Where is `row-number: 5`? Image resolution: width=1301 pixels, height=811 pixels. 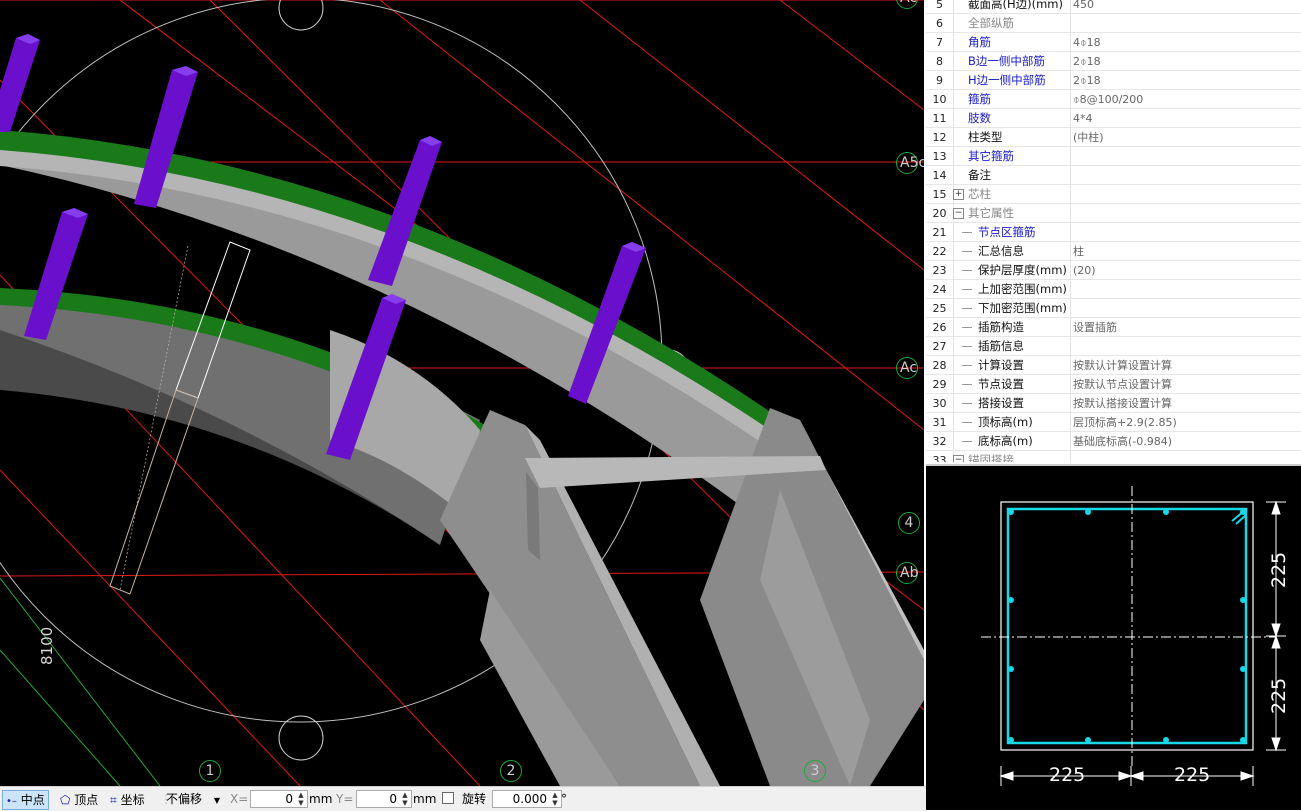
row-number: 5 is located at coordinates (940, 7).